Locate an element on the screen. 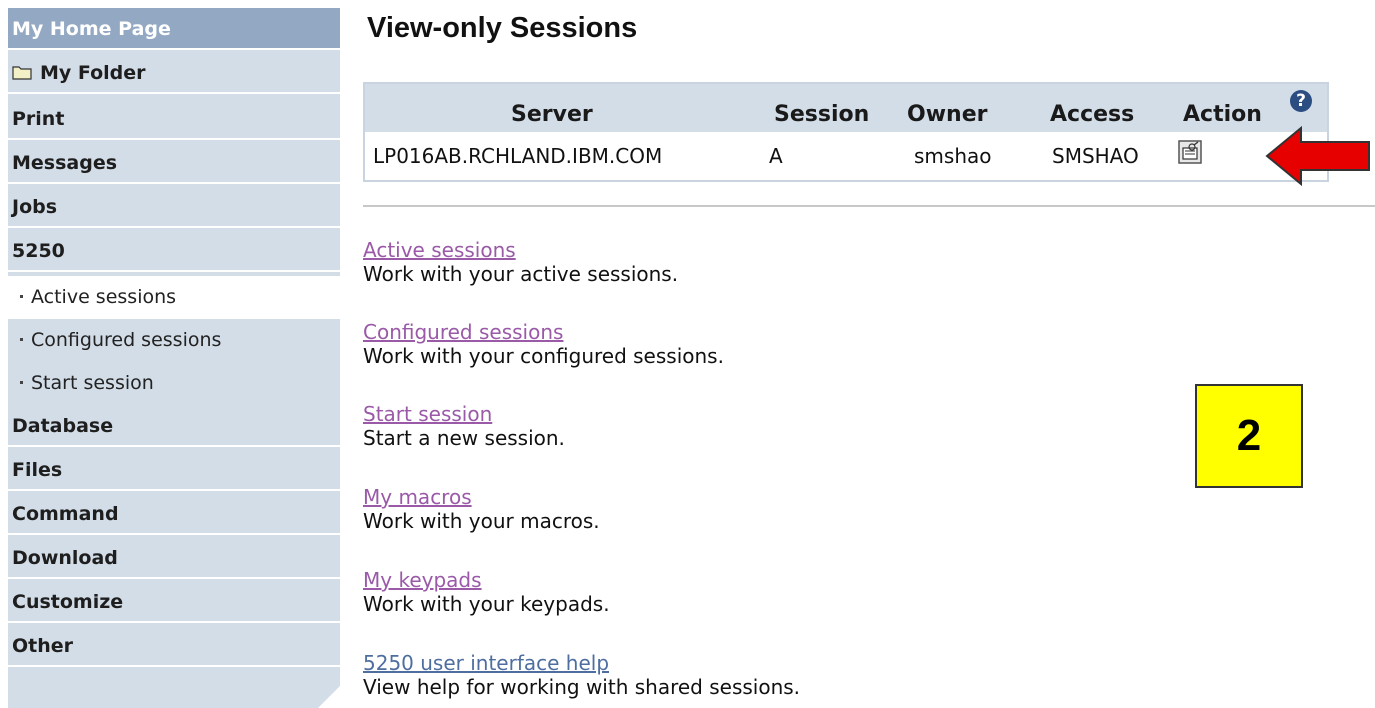 This screenshot has height=708, width=1375. link-description: Work with your keypads. is located at coordinates (486, 604).